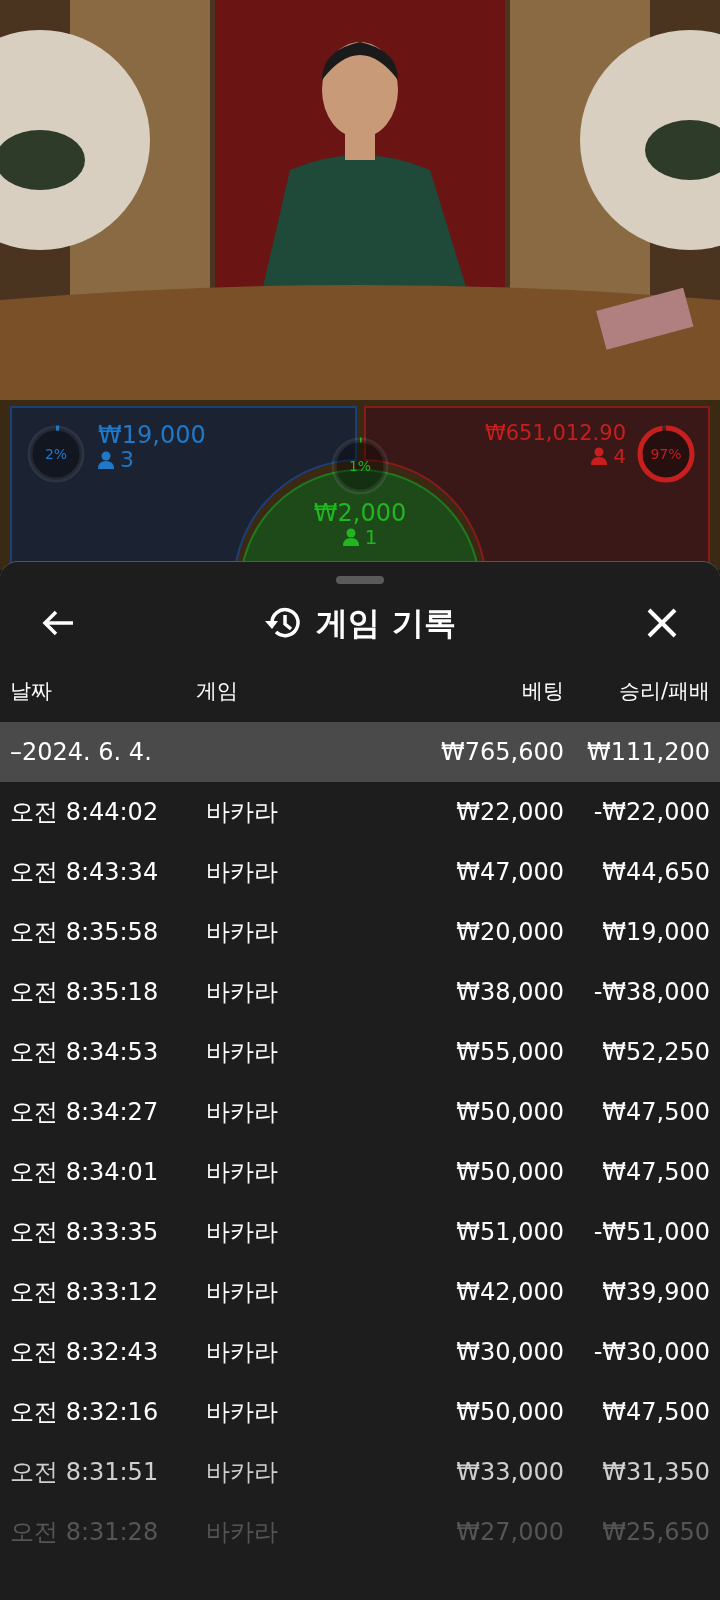  I want to click on table-cell-text: 오전 8:31:28, so click(85, 1532).